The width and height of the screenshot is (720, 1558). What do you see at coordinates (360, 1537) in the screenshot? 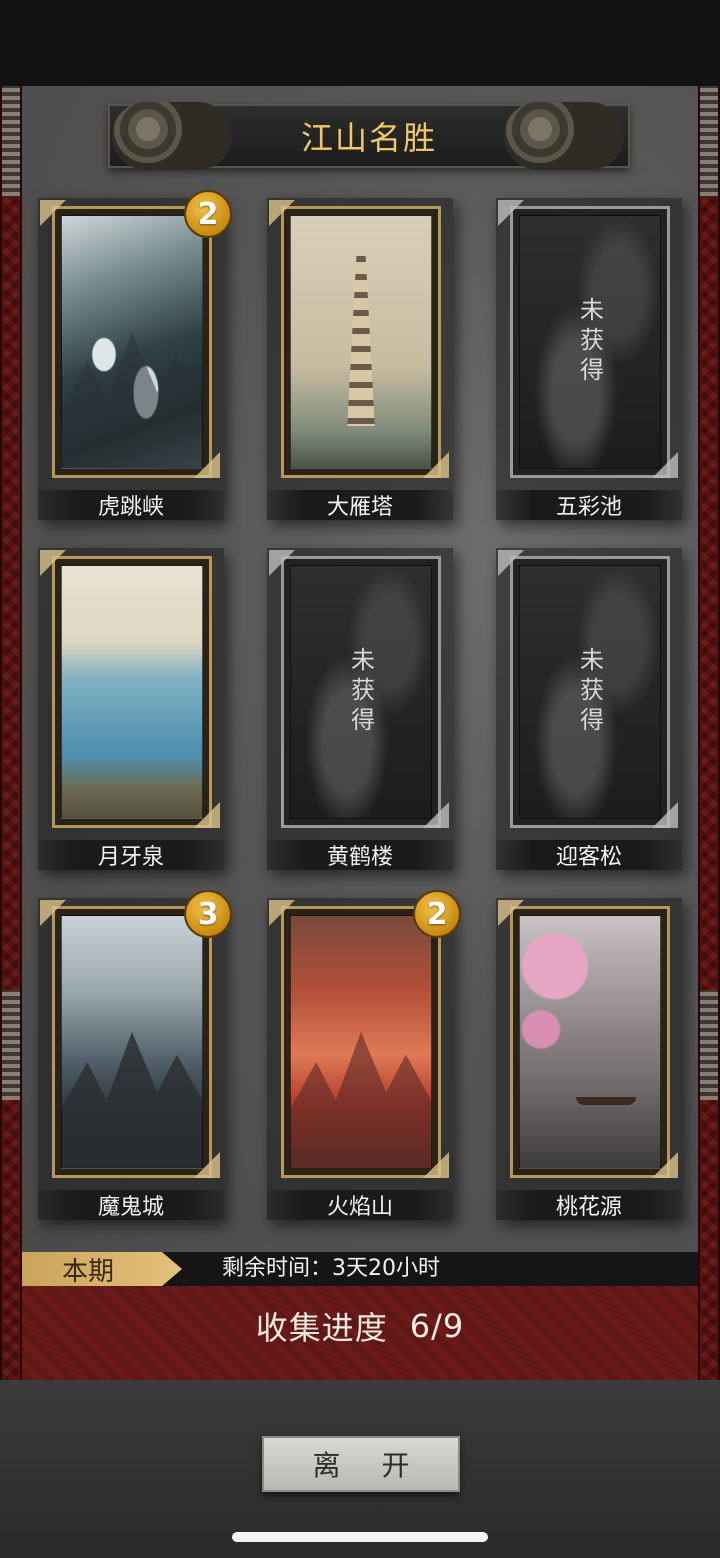
I see `home-indicator` at bounding box center [360, 1537].